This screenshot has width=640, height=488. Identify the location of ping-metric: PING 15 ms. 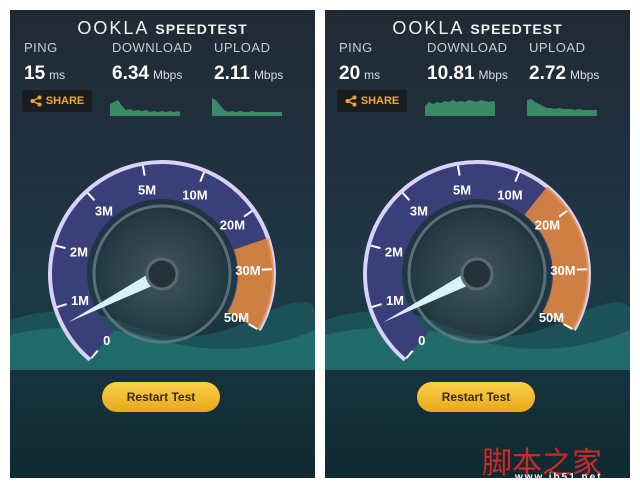
(44, 62).